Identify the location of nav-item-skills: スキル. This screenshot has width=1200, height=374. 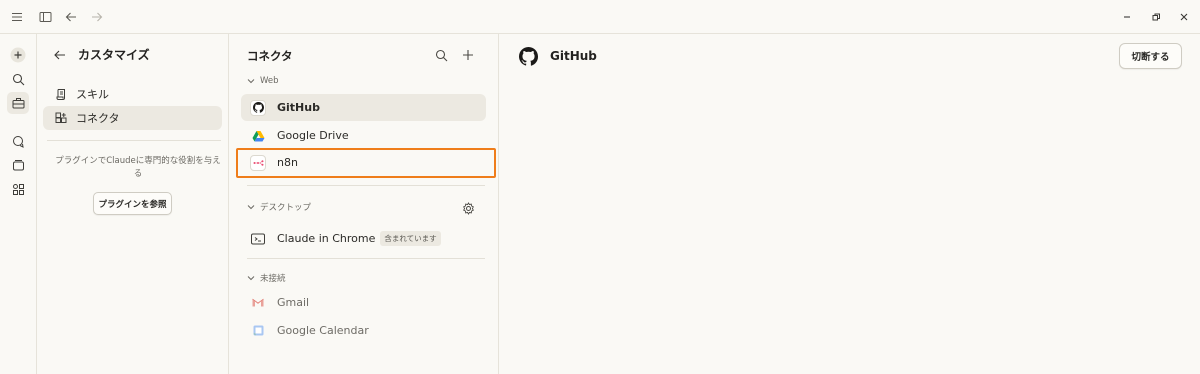
(132, 94).